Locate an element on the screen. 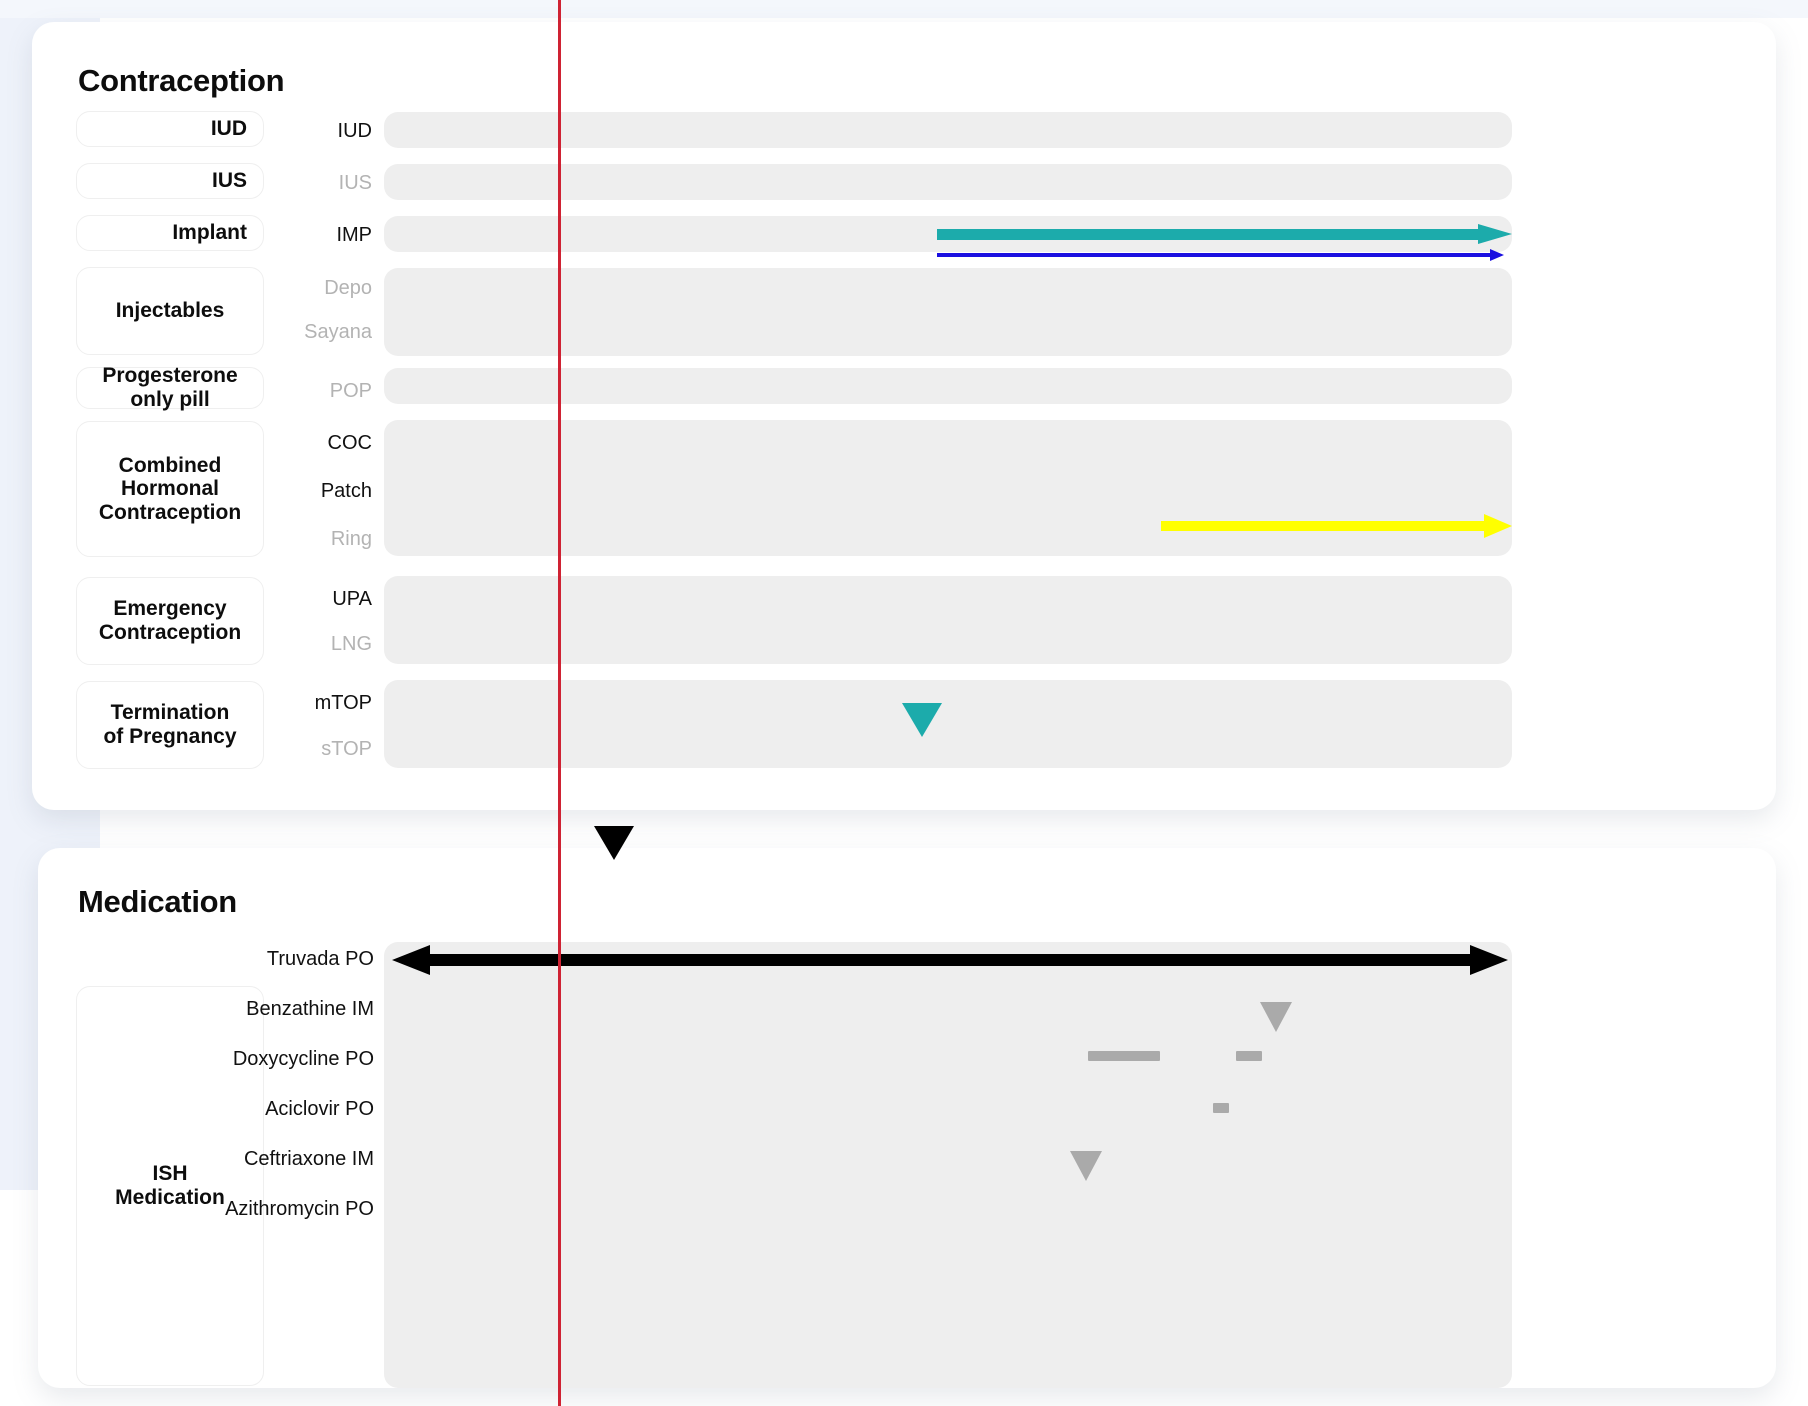 The width and height of the screenshot is (1808, 1406). page-title-contraception: Contraception is located at coordinates (181, 80).